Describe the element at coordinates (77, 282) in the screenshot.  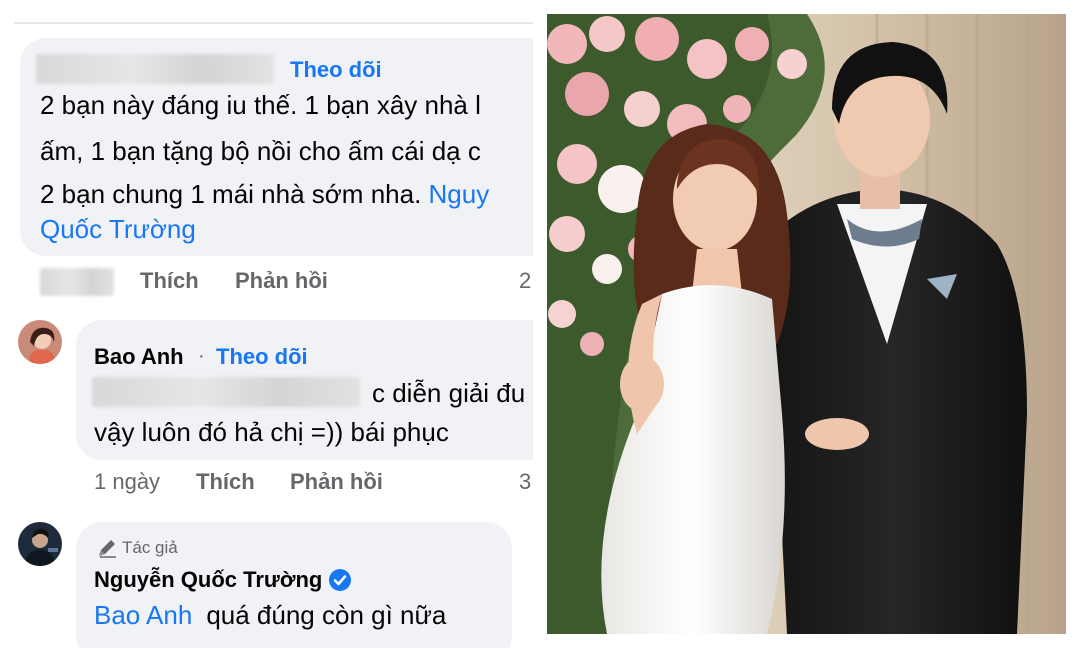
I see `blurred-time` at that location.